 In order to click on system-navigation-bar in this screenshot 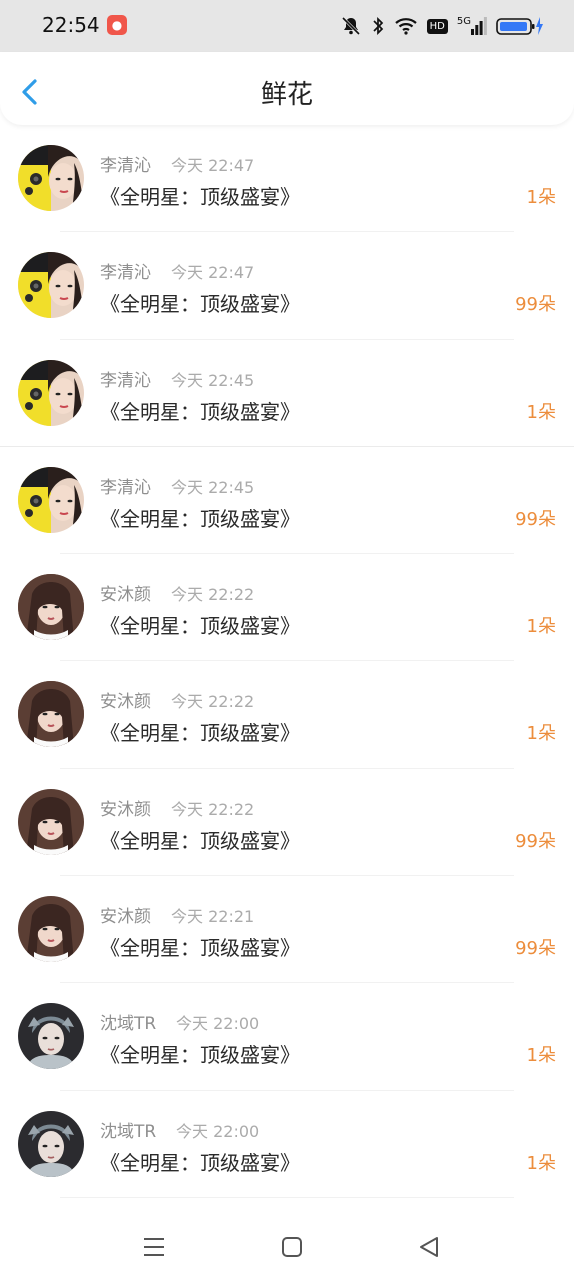, I will do `click(287, 1245)`.